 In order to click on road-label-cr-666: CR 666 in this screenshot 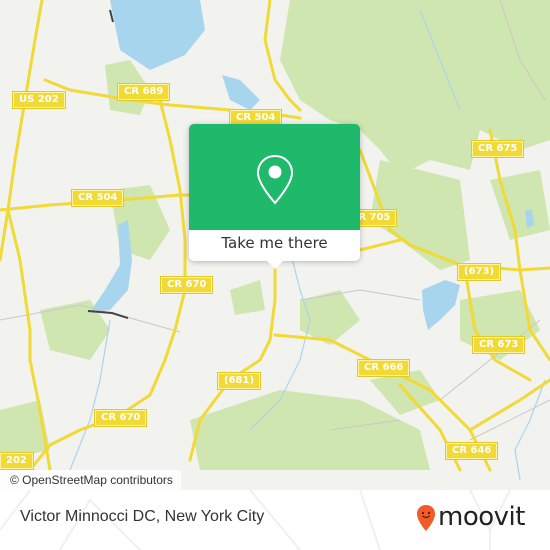, I will do `click(384, 368)`.